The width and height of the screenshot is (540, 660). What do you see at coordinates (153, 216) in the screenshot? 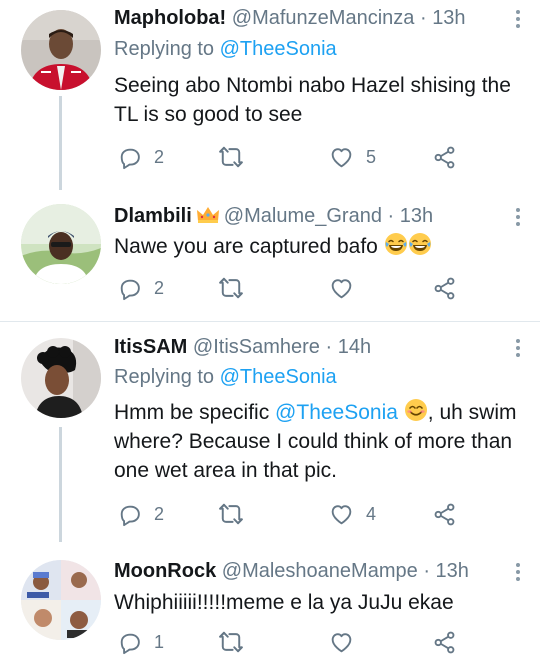
I see `display-name: Dlambili` at bounding box center [153, 216].